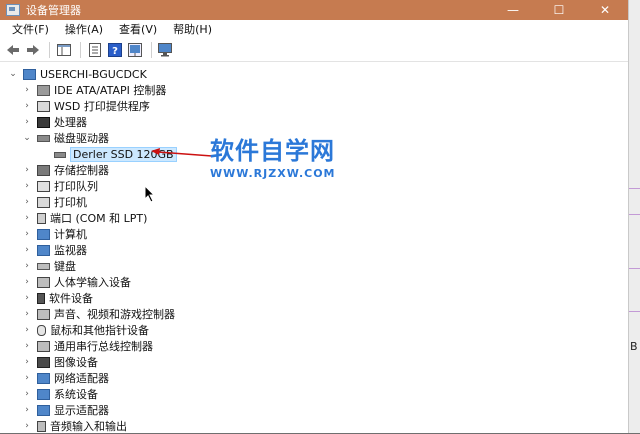 Image resolution: width=640 pixels, height=434 pixels. I want to click on tree-item-label: 存储控制器, so click(81, 170).